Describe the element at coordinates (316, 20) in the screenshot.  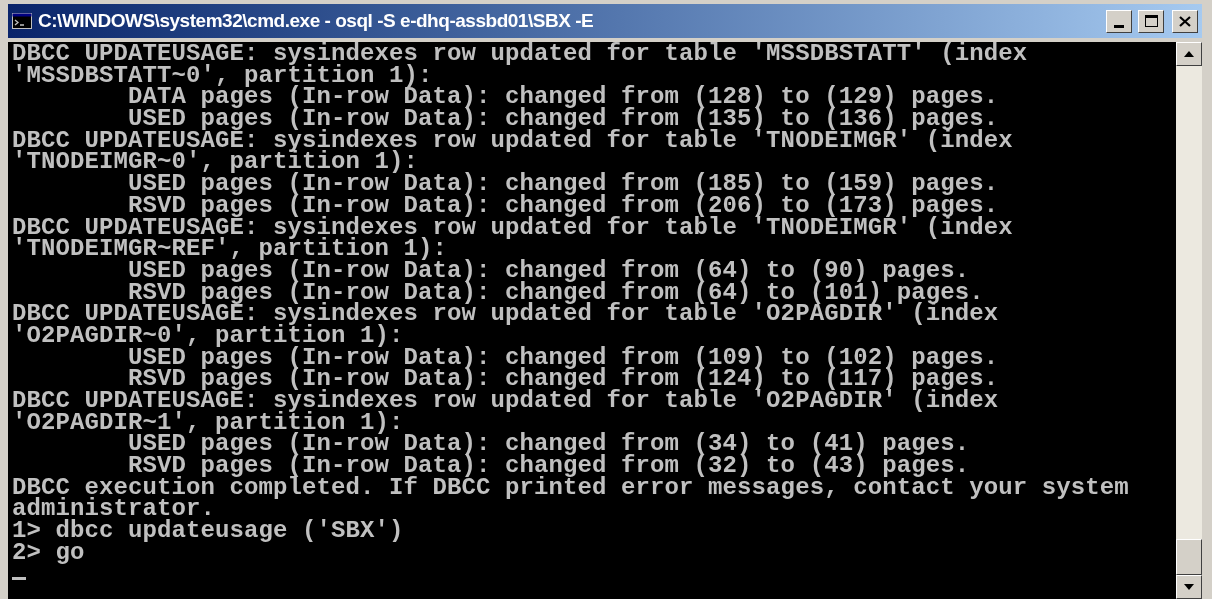
I see `window-title: C:\WINDOWS\system32\cmd.exe - osql -S e-dhq-assbd01\SBX -E` at that location.